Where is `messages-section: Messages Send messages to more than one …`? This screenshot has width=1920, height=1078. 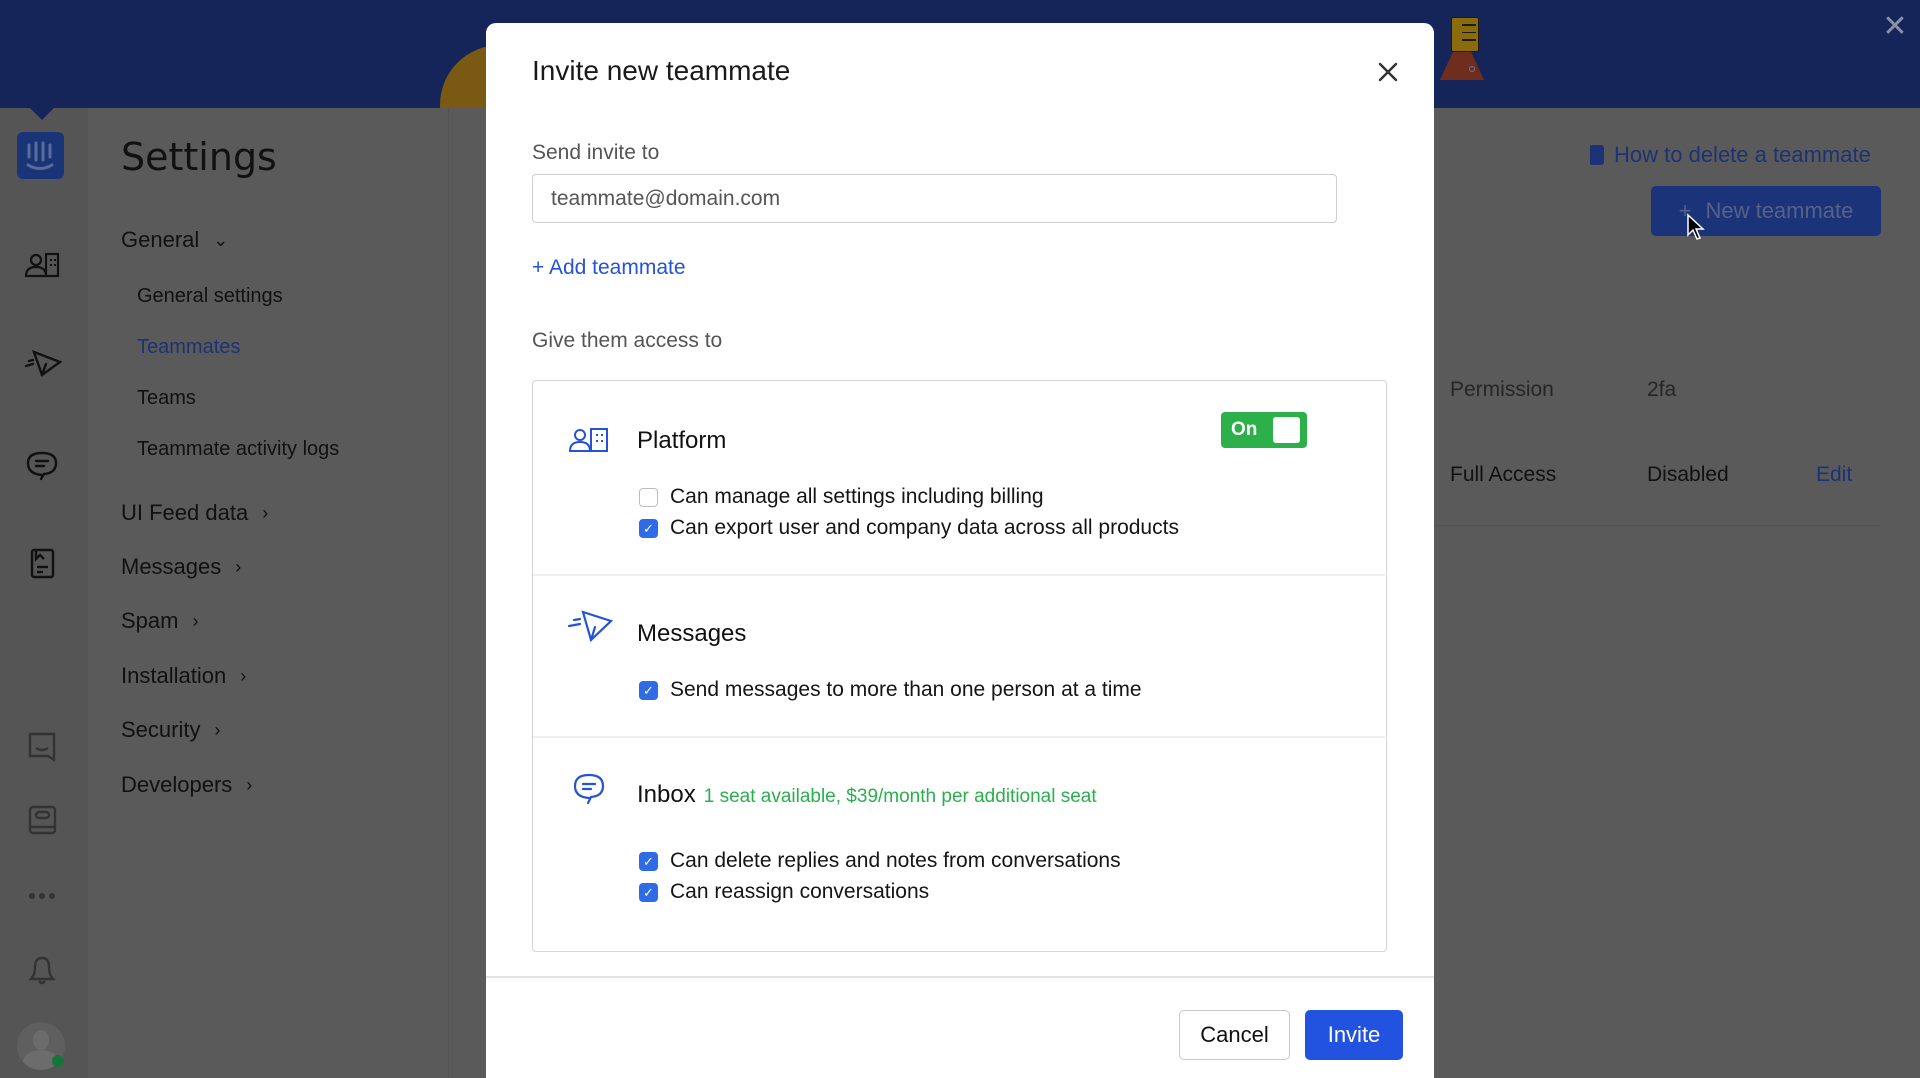
messages-section: Messages Send messages to more than one … is located at coordinates (959, 656).